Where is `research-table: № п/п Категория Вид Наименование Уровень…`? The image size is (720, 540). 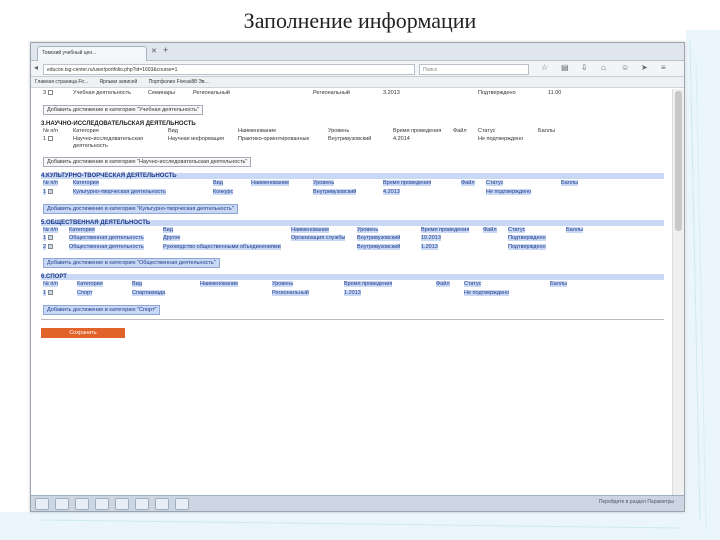
research-table: № п/п Категория Вид Наименование Уровень… is located at coordinates (352, 139).